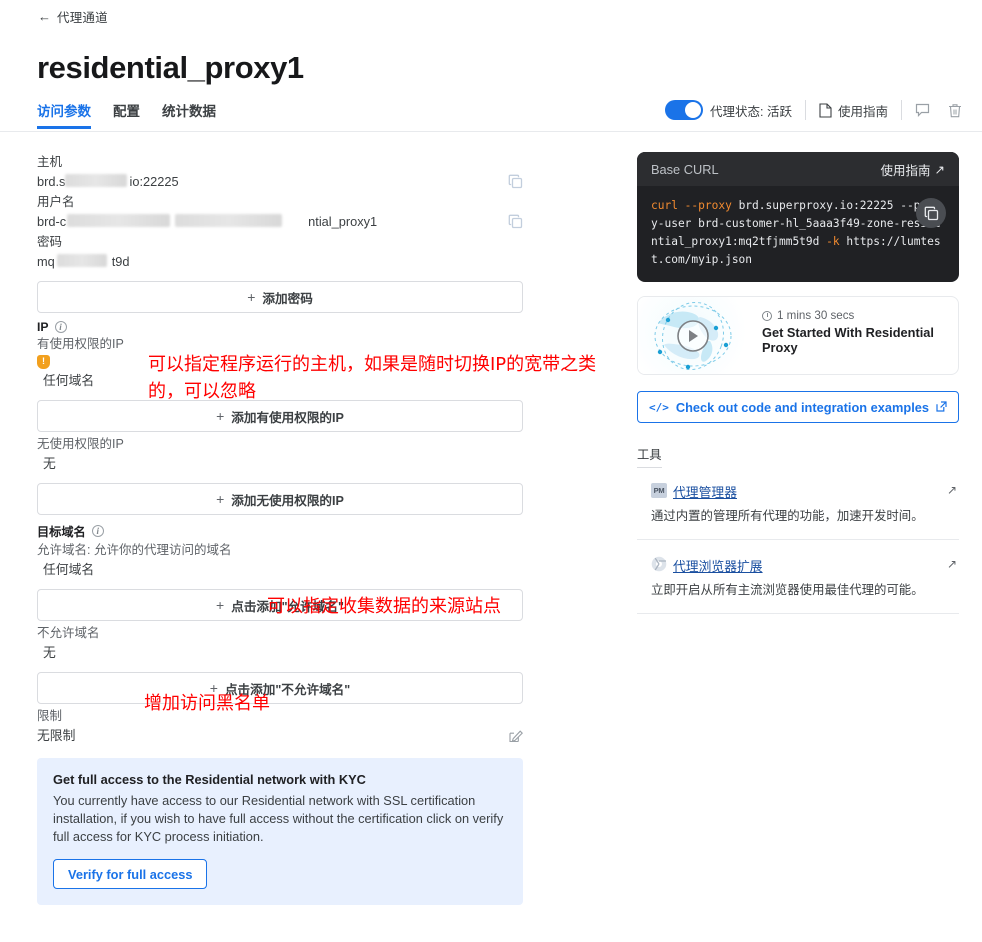 This screenshot has width=982, height=942. Describe the element at coordinates (287, 500) in the screenshot. I see `add-denied-ip-label: 添加无使用权限的IP` at that location.